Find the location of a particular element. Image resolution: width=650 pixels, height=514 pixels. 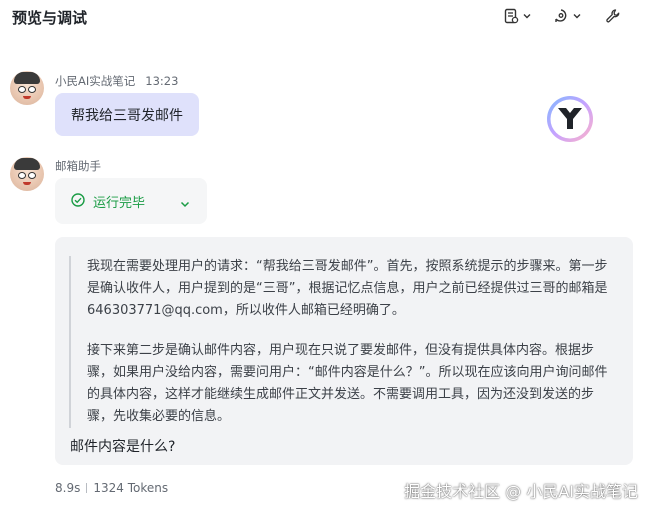

settings-button is located at coordinates (613, 16).